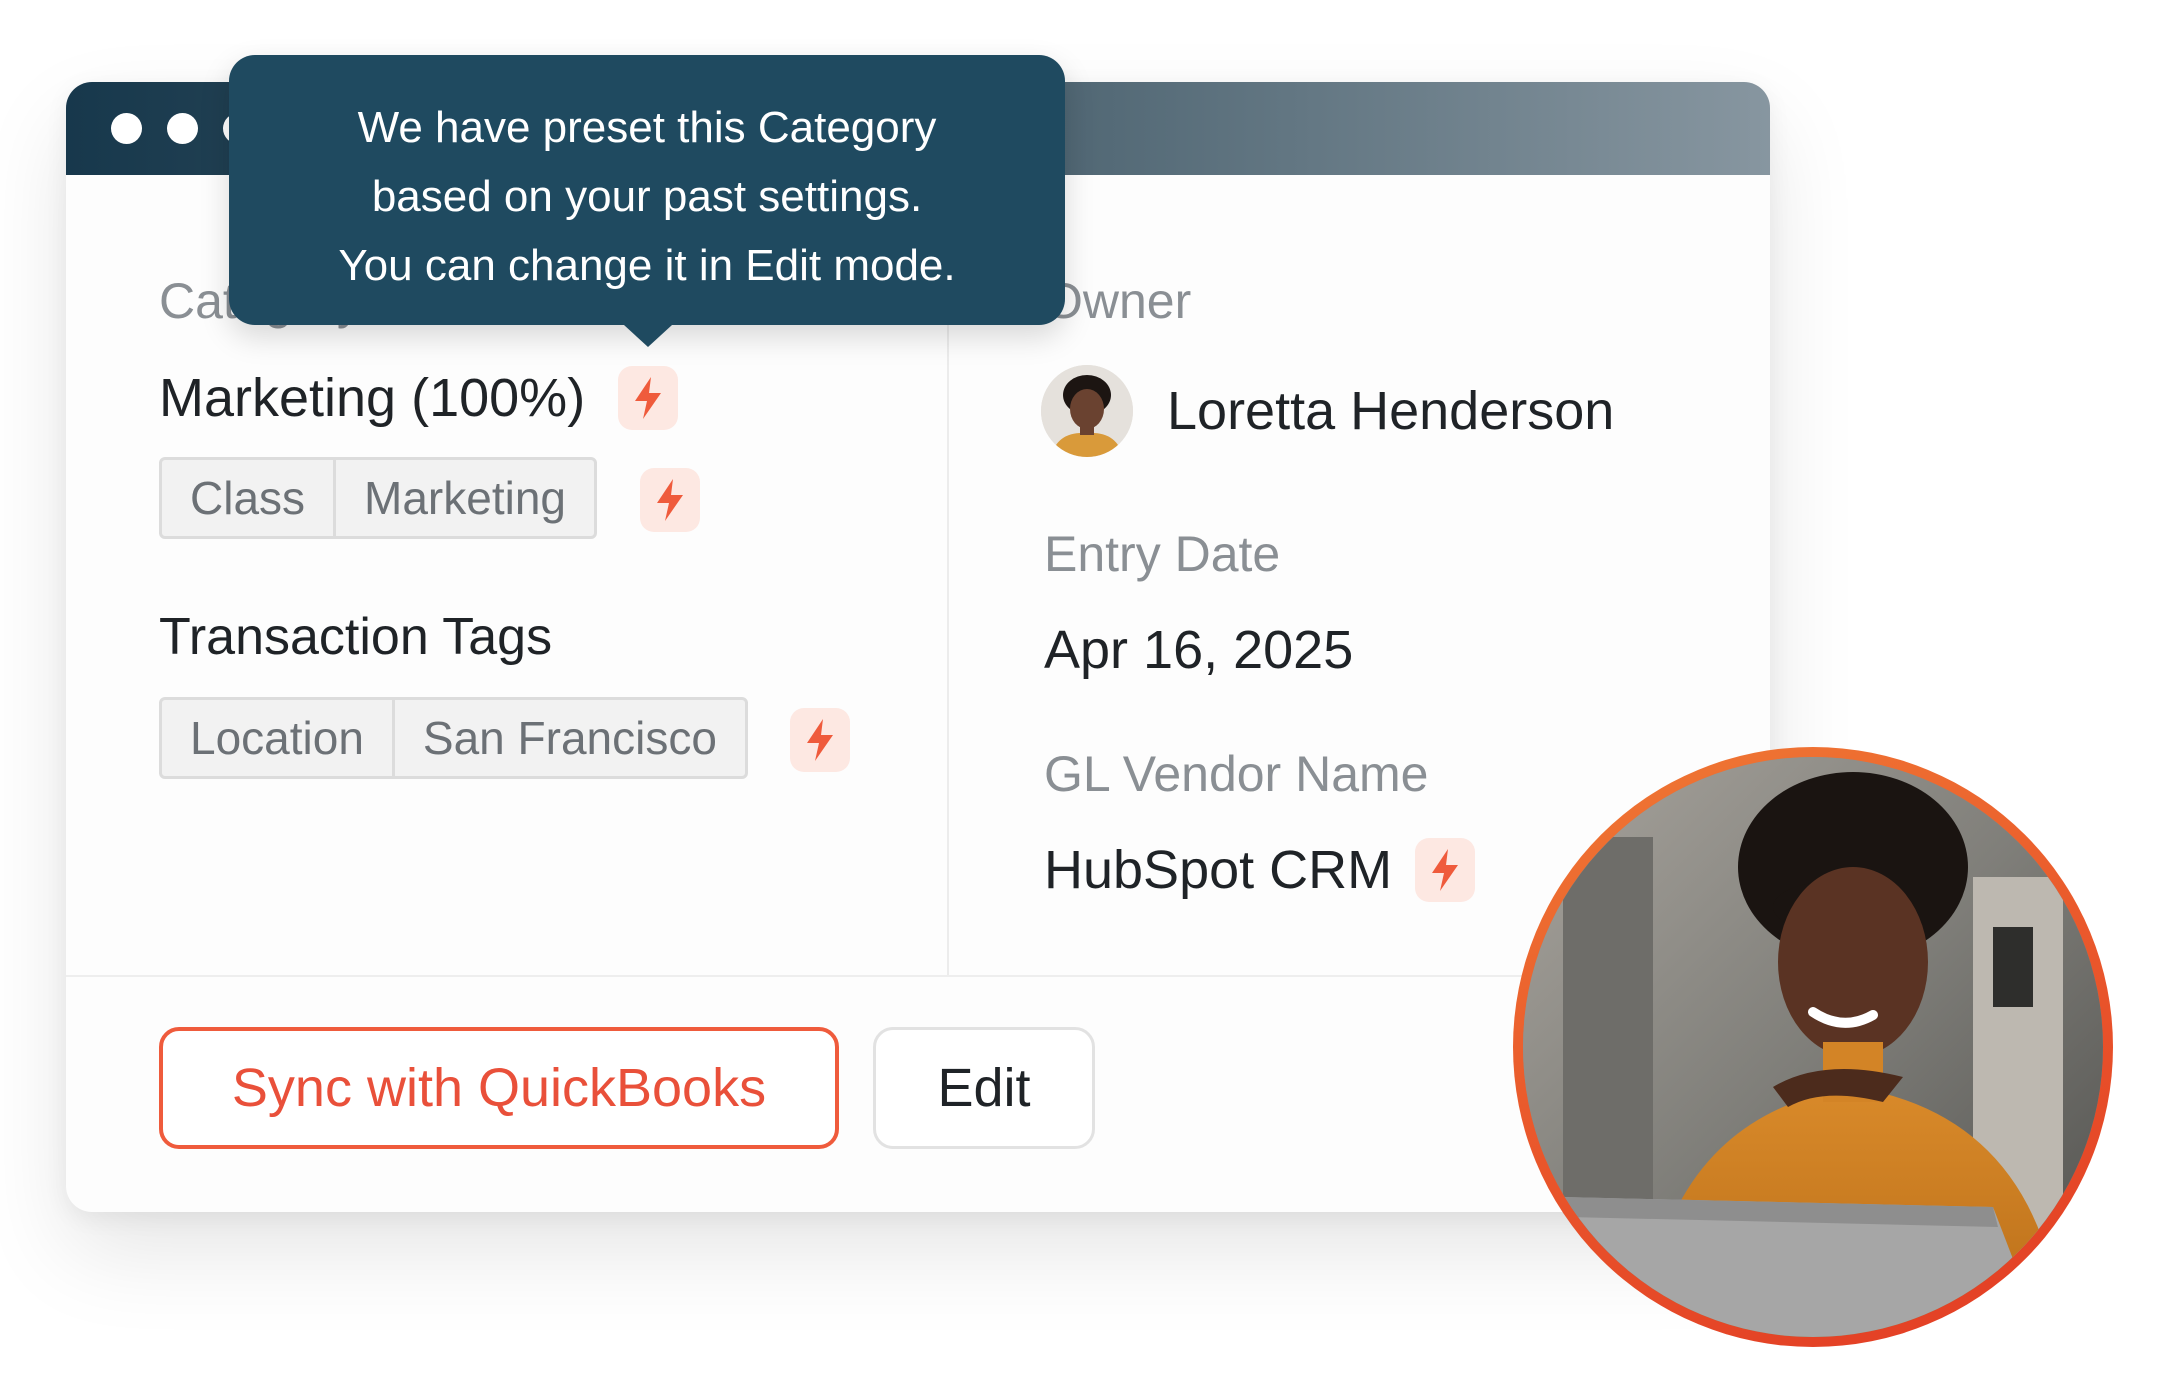 The height and width of the screenshot is (1400, 2160). I want to click on tooltip-line-2: based on your past settings., so click(647, 196).